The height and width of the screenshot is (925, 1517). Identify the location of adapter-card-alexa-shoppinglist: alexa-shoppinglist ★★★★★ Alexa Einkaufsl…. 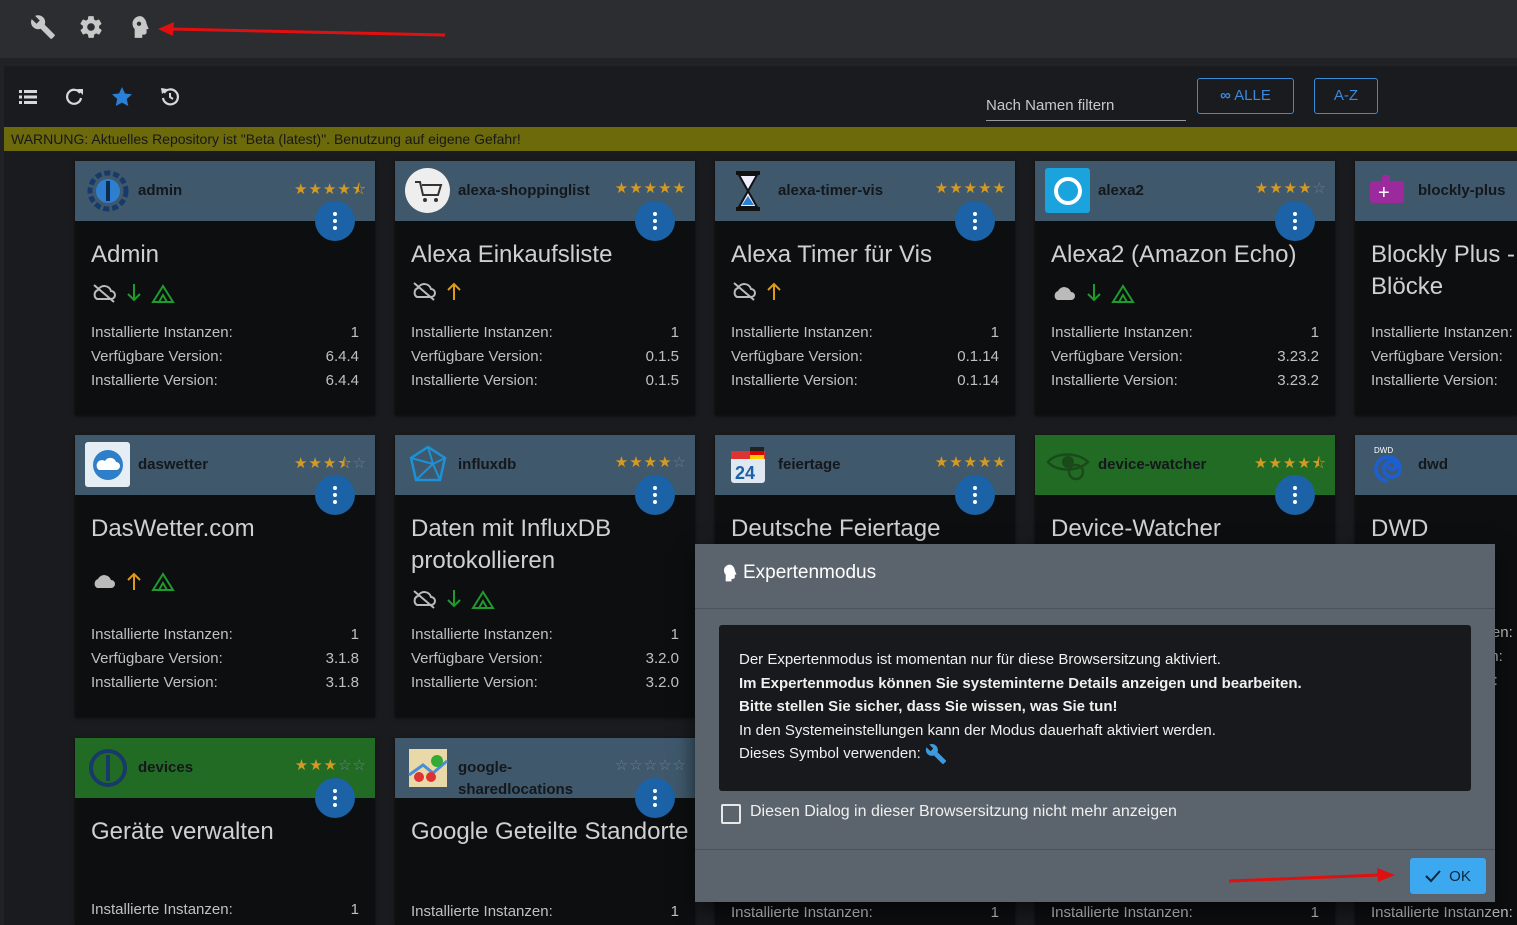
(545, 288).